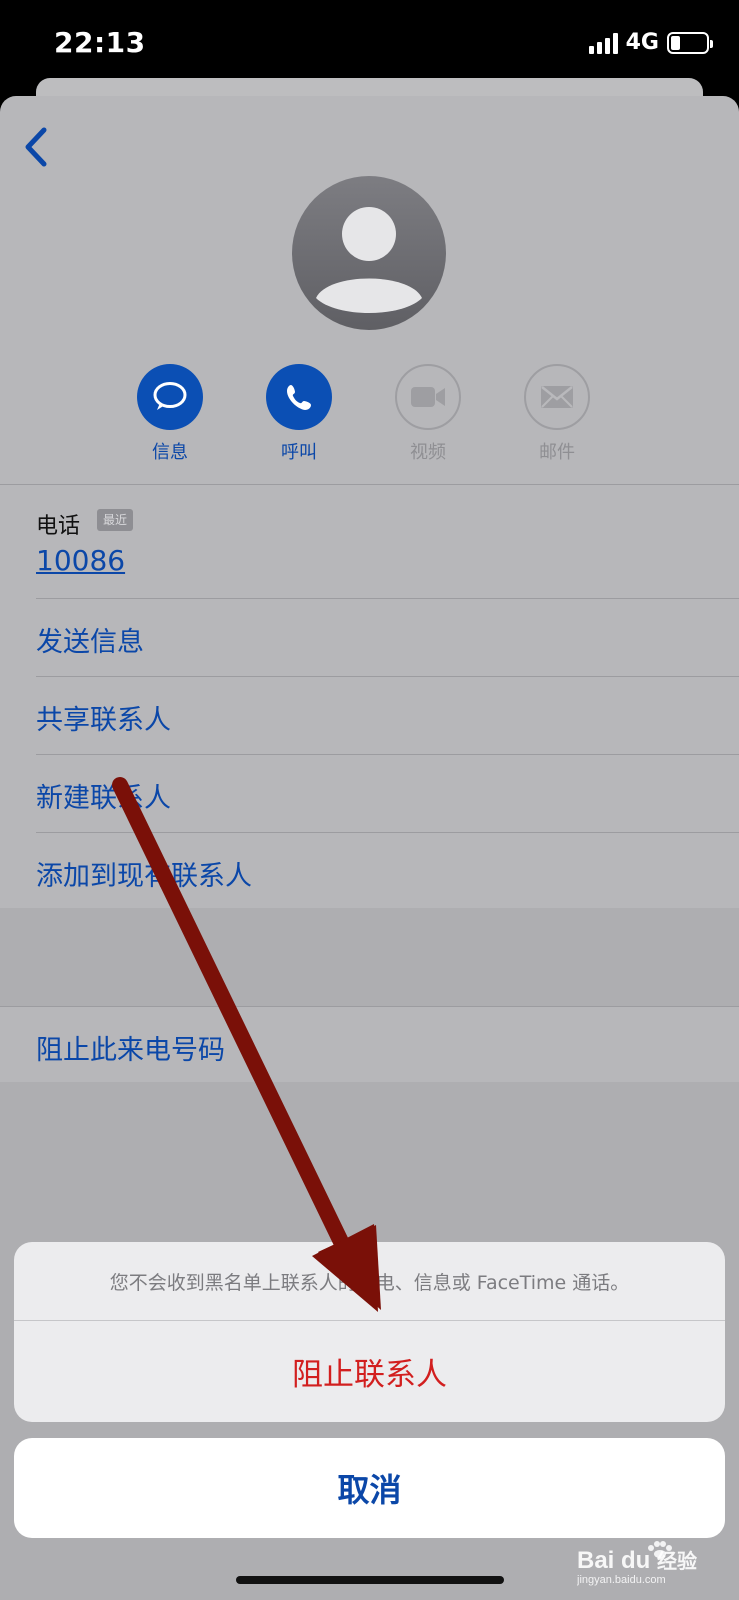 The width and height of the screenshot is (739, 1600). What do you see at coordinates (557, 452) in the screenshot?
I see `email-action-label: 邮件` at bounding box center [557, 452].